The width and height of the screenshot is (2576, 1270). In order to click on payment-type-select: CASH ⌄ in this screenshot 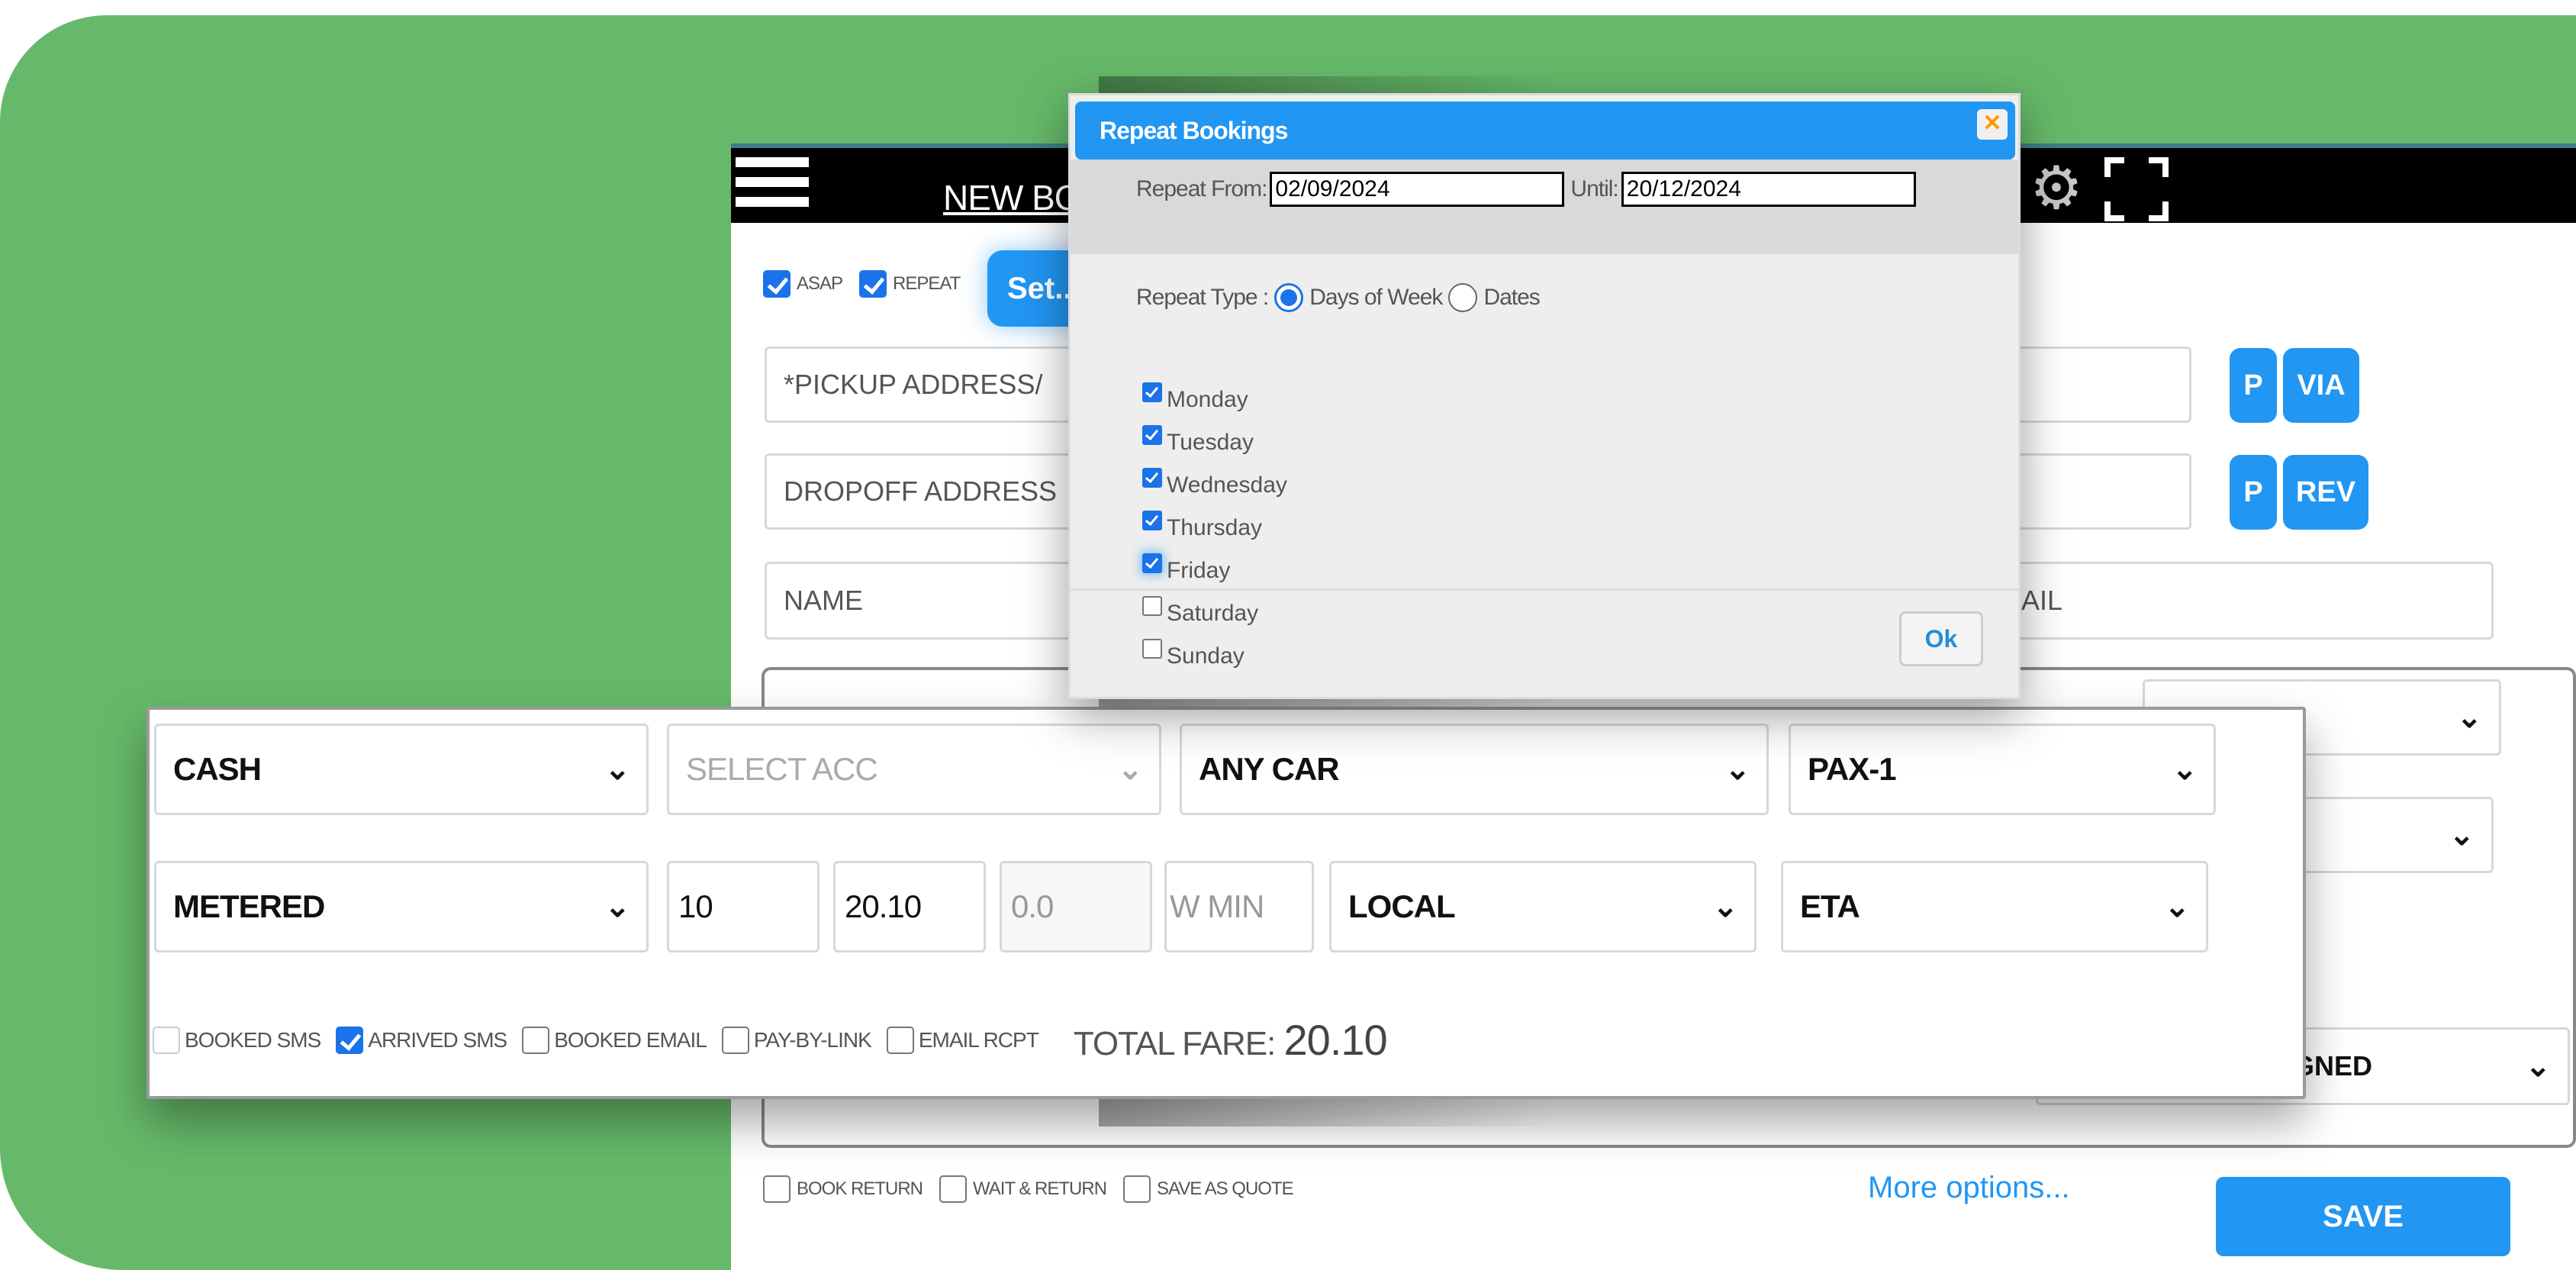, I will do `click(401, 769)`.